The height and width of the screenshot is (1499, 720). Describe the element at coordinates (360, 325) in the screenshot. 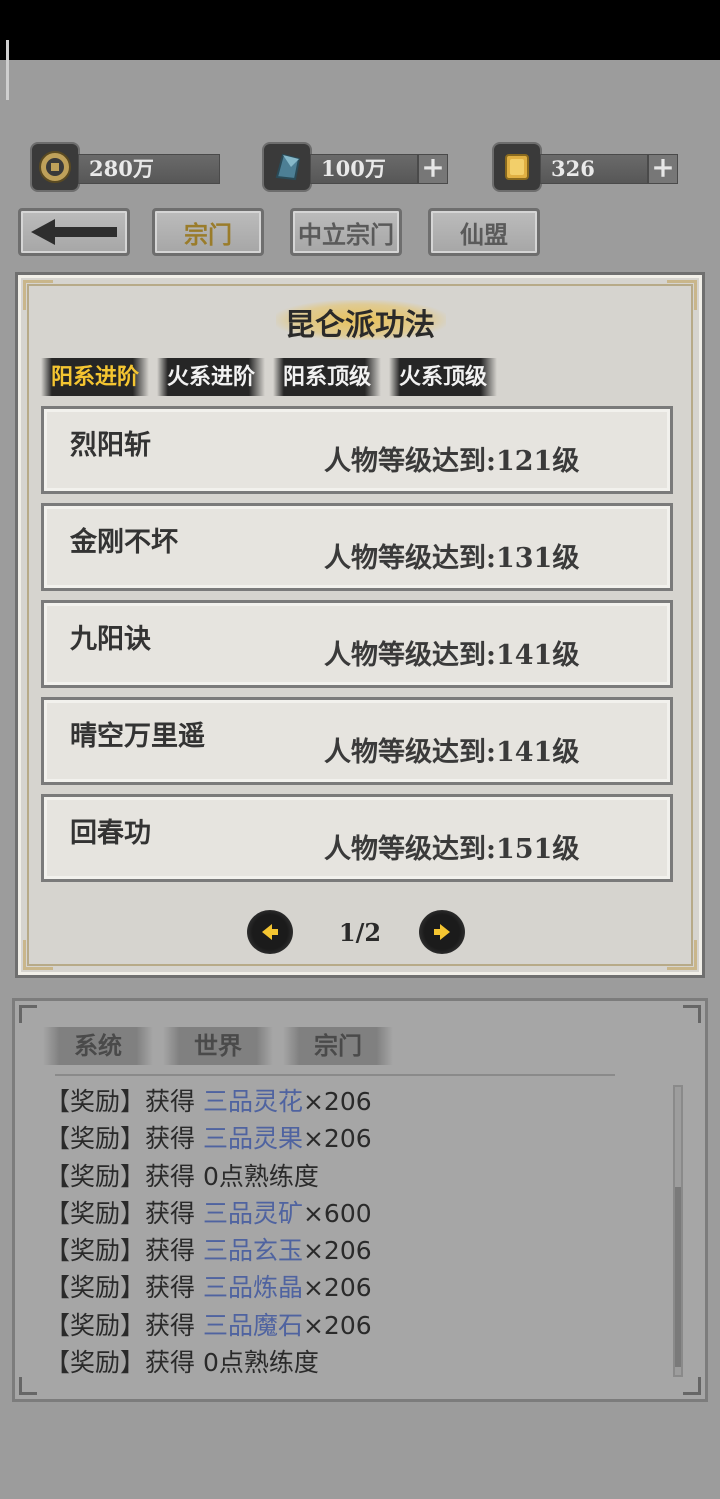

I see `panel-title: 昆仑派功法` at that location.